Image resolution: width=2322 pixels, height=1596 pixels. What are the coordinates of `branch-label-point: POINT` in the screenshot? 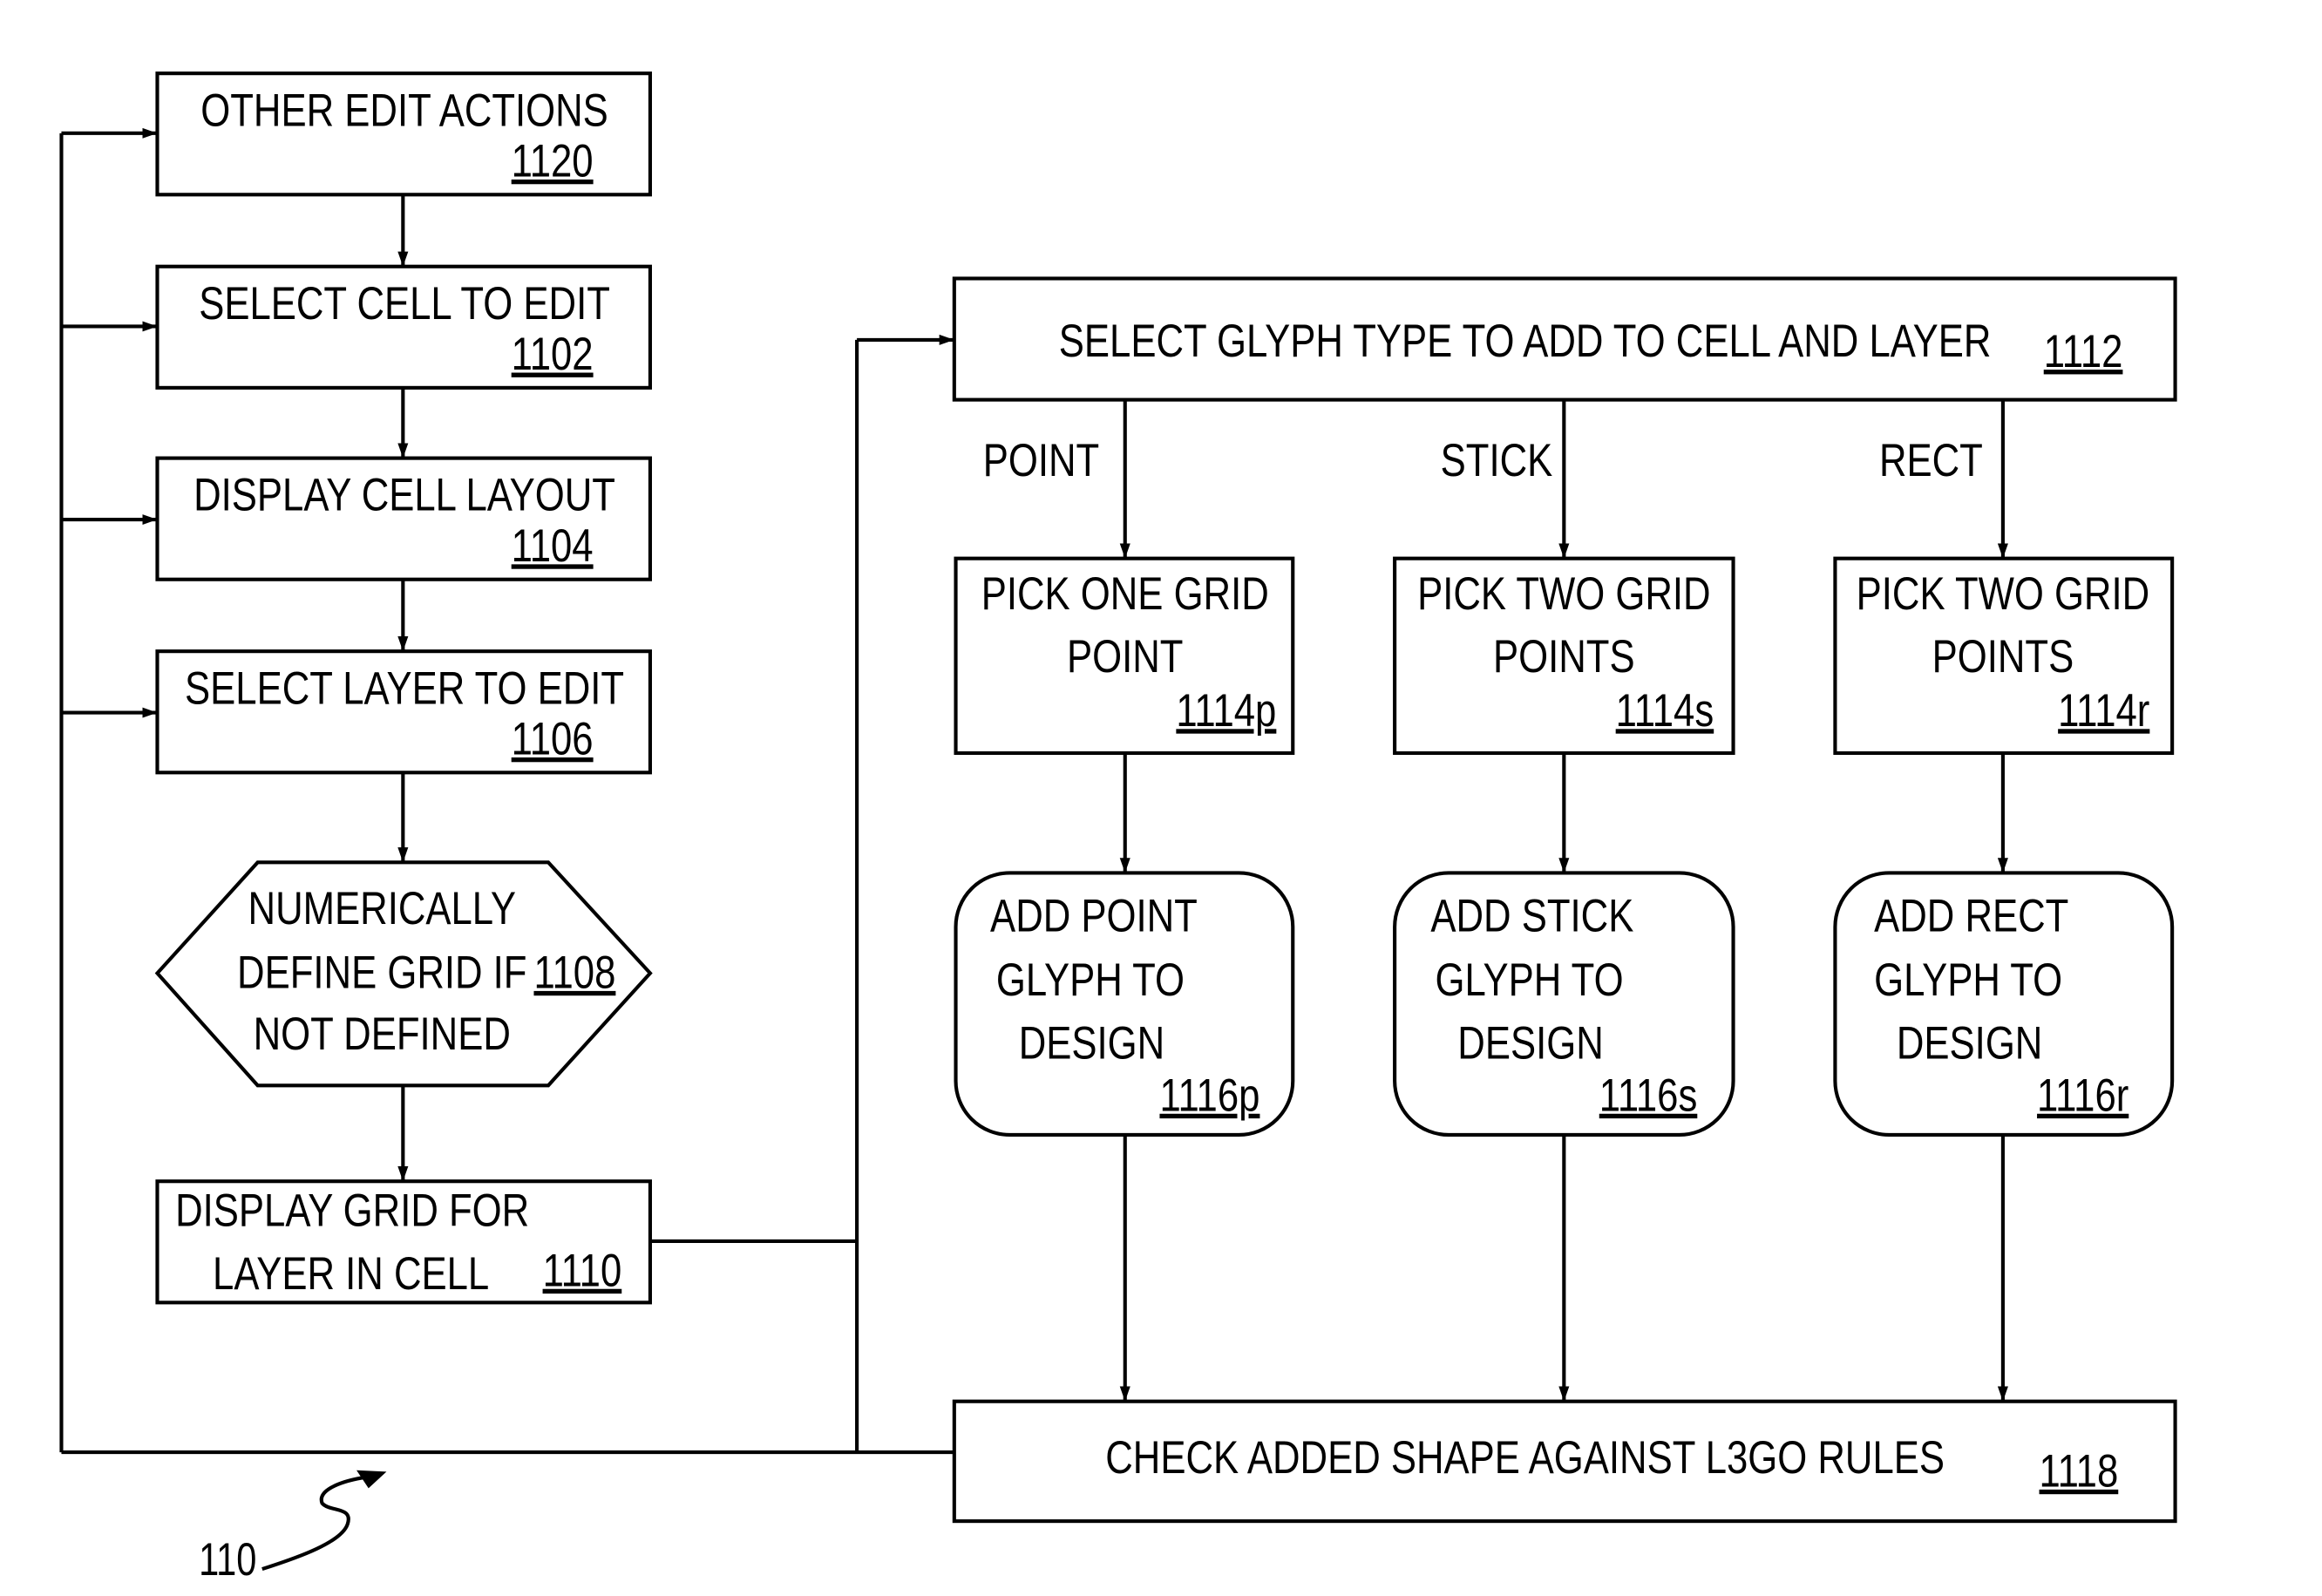 It's located at (1041, 460).